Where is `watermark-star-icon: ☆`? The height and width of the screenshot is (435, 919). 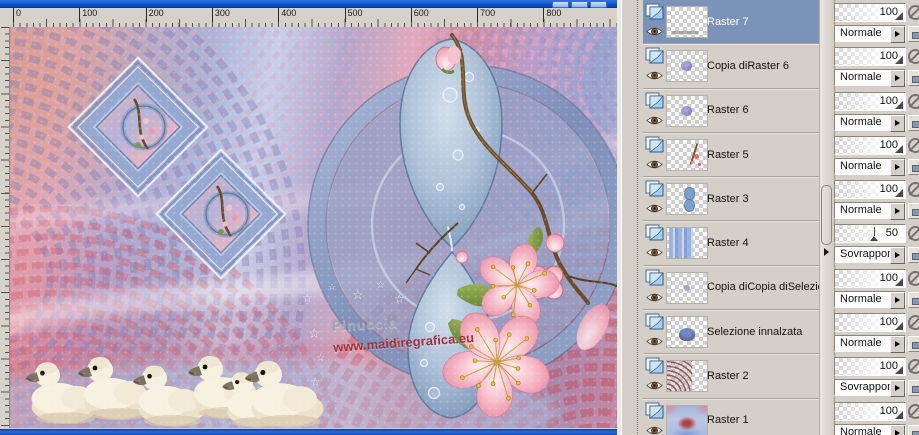
watermark-star-icon: ☆ is located at coordinates (380, 285).